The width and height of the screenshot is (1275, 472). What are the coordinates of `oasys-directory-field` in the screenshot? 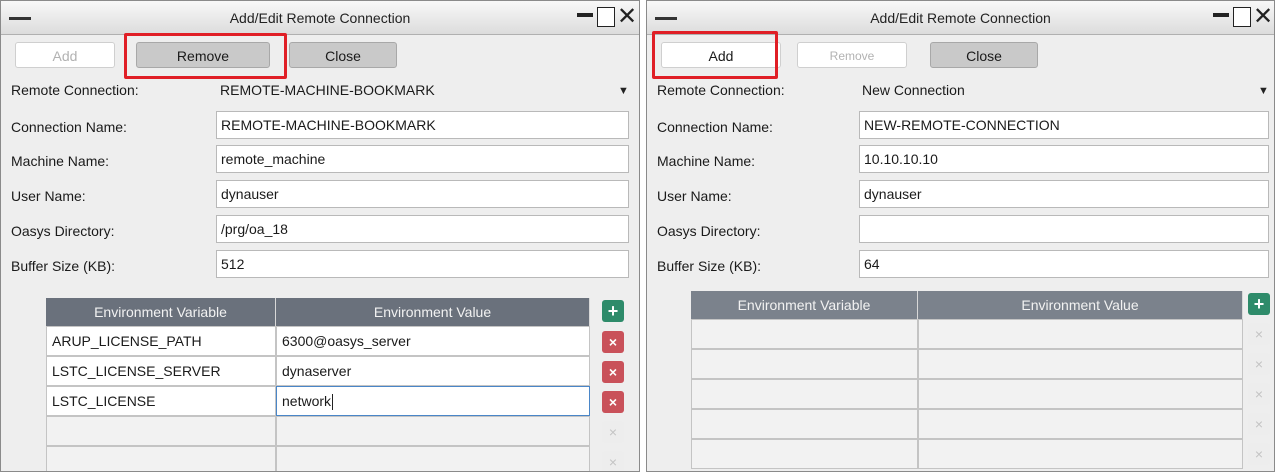 It's located at (1064, 229).